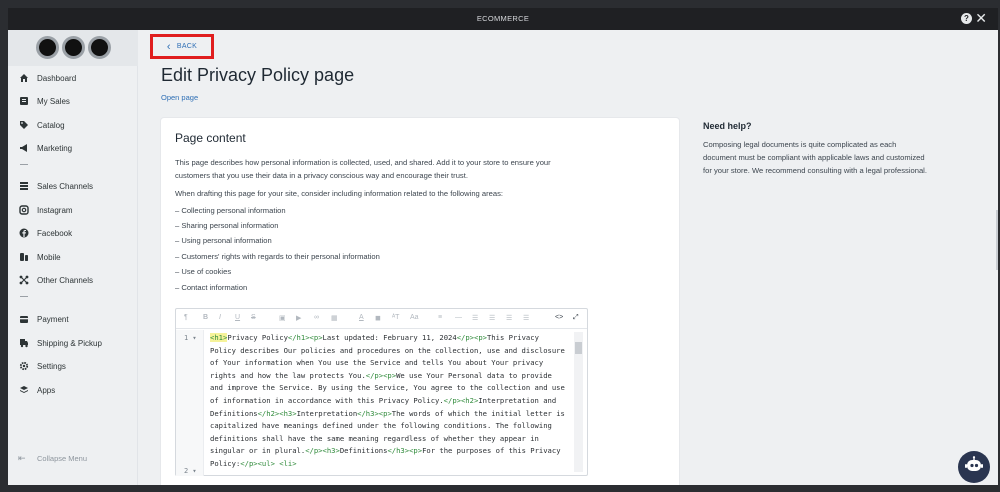 This screenshot has height=492, width=1000. I want to click on line-number: 2 ▾, so click(190, 471).